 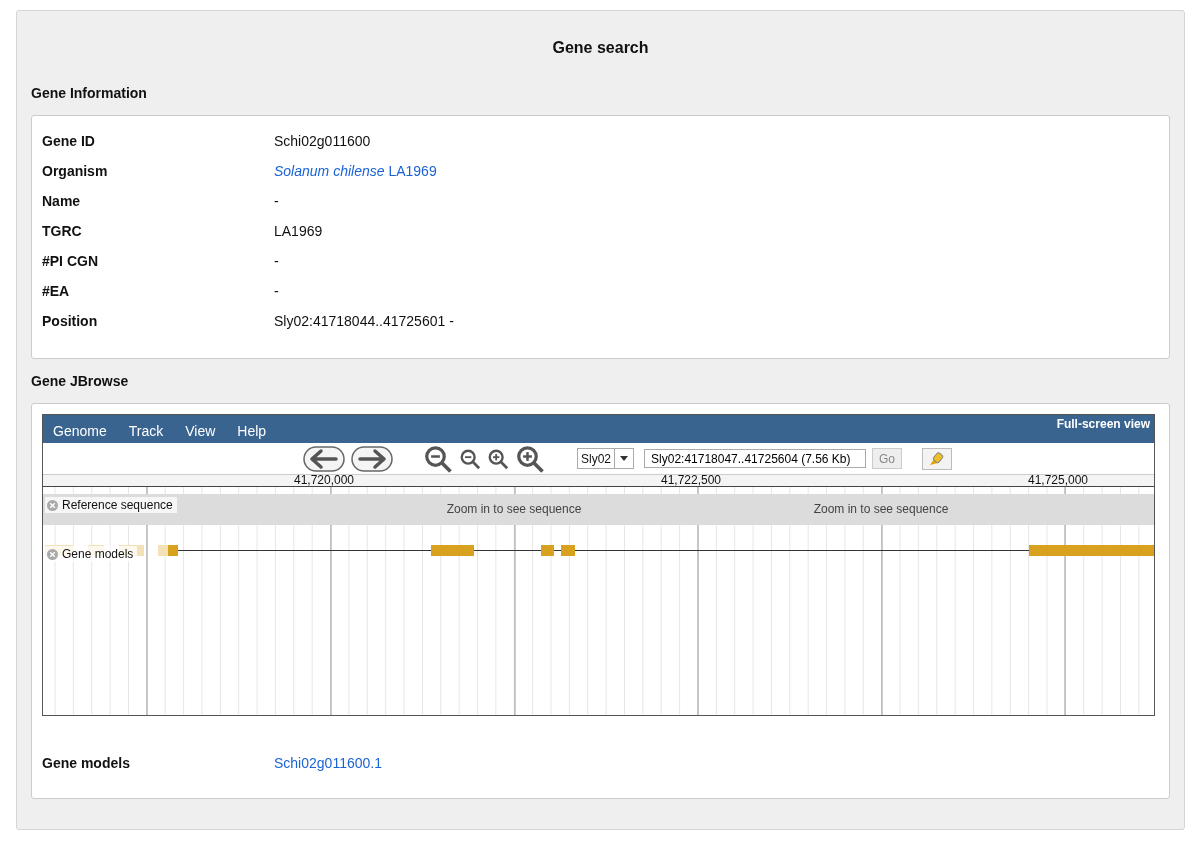 What do you see at coordinates (328, 763) in the screenshot?
I see `gene-model-link: Schi02g011600.1` at bounding box center [328, 763].